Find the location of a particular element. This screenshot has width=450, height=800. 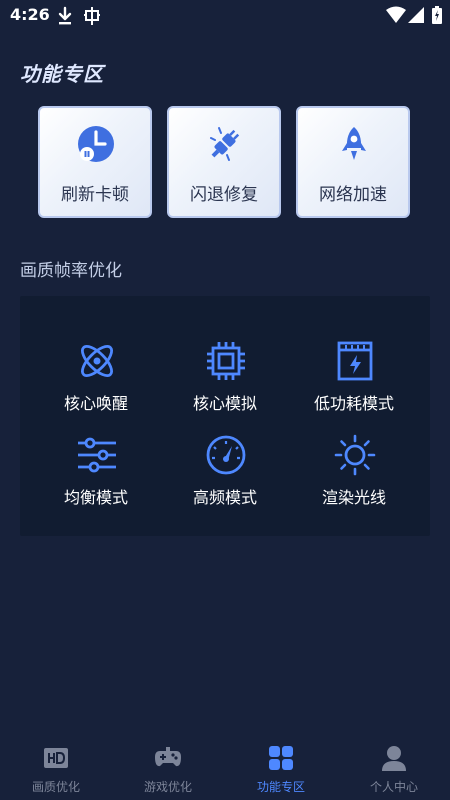

battery-icon is located at coordinates (437, 17).